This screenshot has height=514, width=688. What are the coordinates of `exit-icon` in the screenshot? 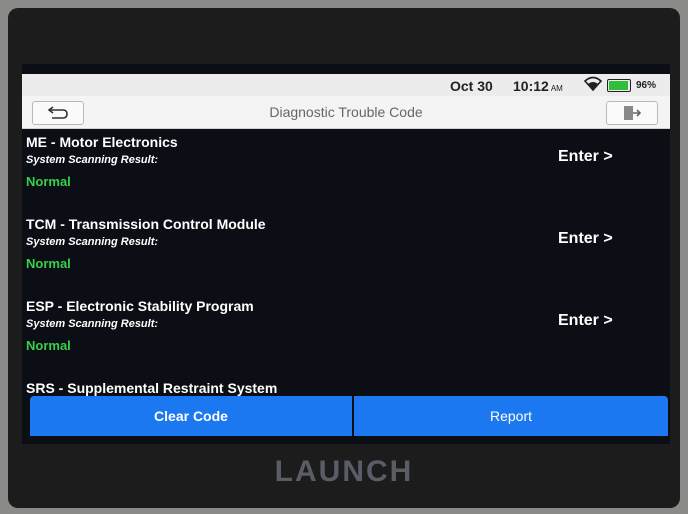 It's located at (633, 113).